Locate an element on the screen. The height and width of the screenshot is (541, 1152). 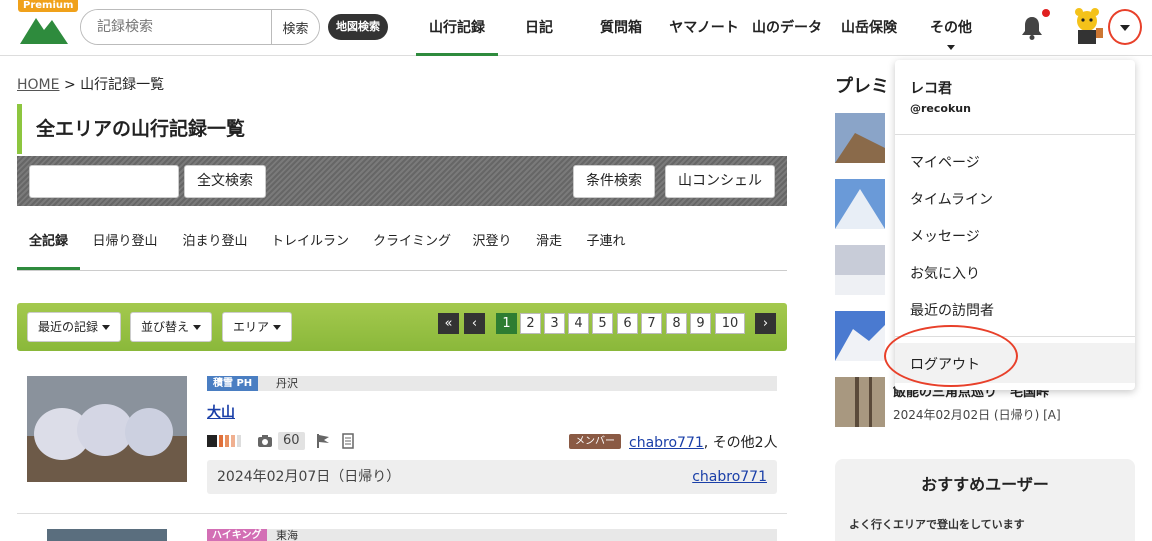
page-6: 6 is located at coordinates (627, 323).